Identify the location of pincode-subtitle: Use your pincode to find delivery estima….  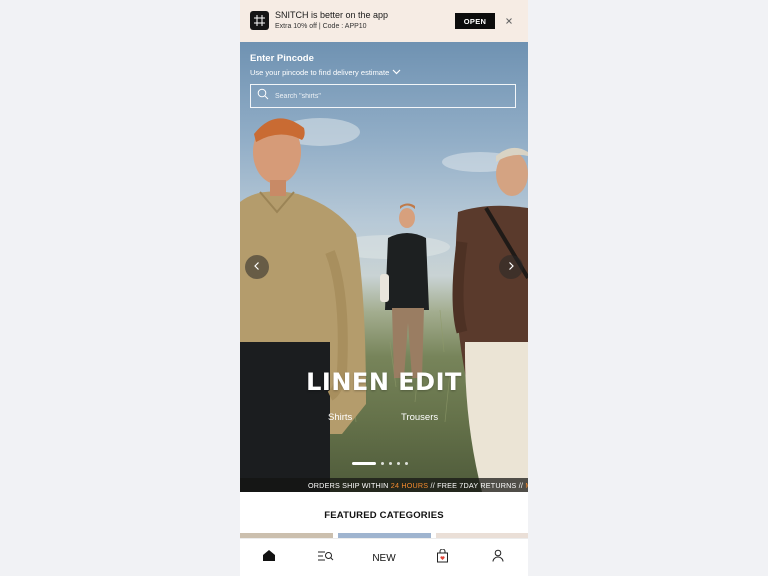
(325, 72).